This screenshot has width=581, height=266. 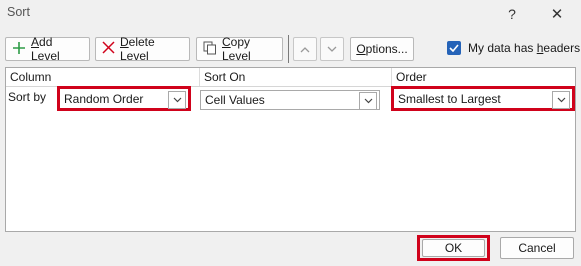 What do you see at coordinates (104, 98) in the screenshot?
I see `column-select-value: Random Order` at bounding box center [104, 98].